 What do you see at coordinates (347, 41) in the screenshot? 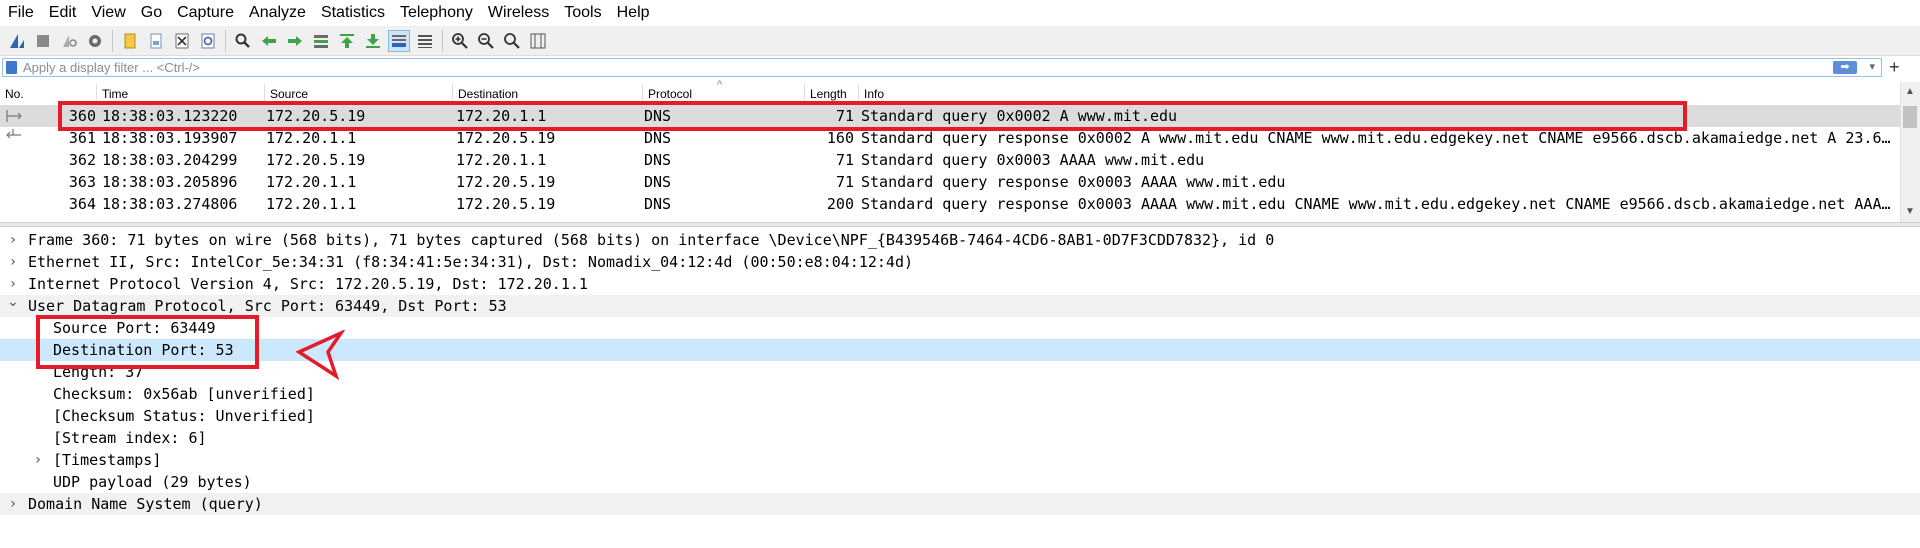
I see `first-packet-icon` at bounding box center [347, 41].